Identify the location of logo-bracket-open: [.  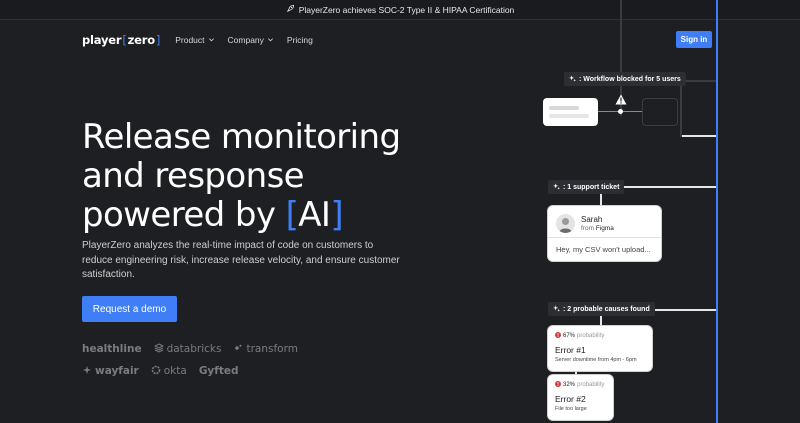
(124, 40).